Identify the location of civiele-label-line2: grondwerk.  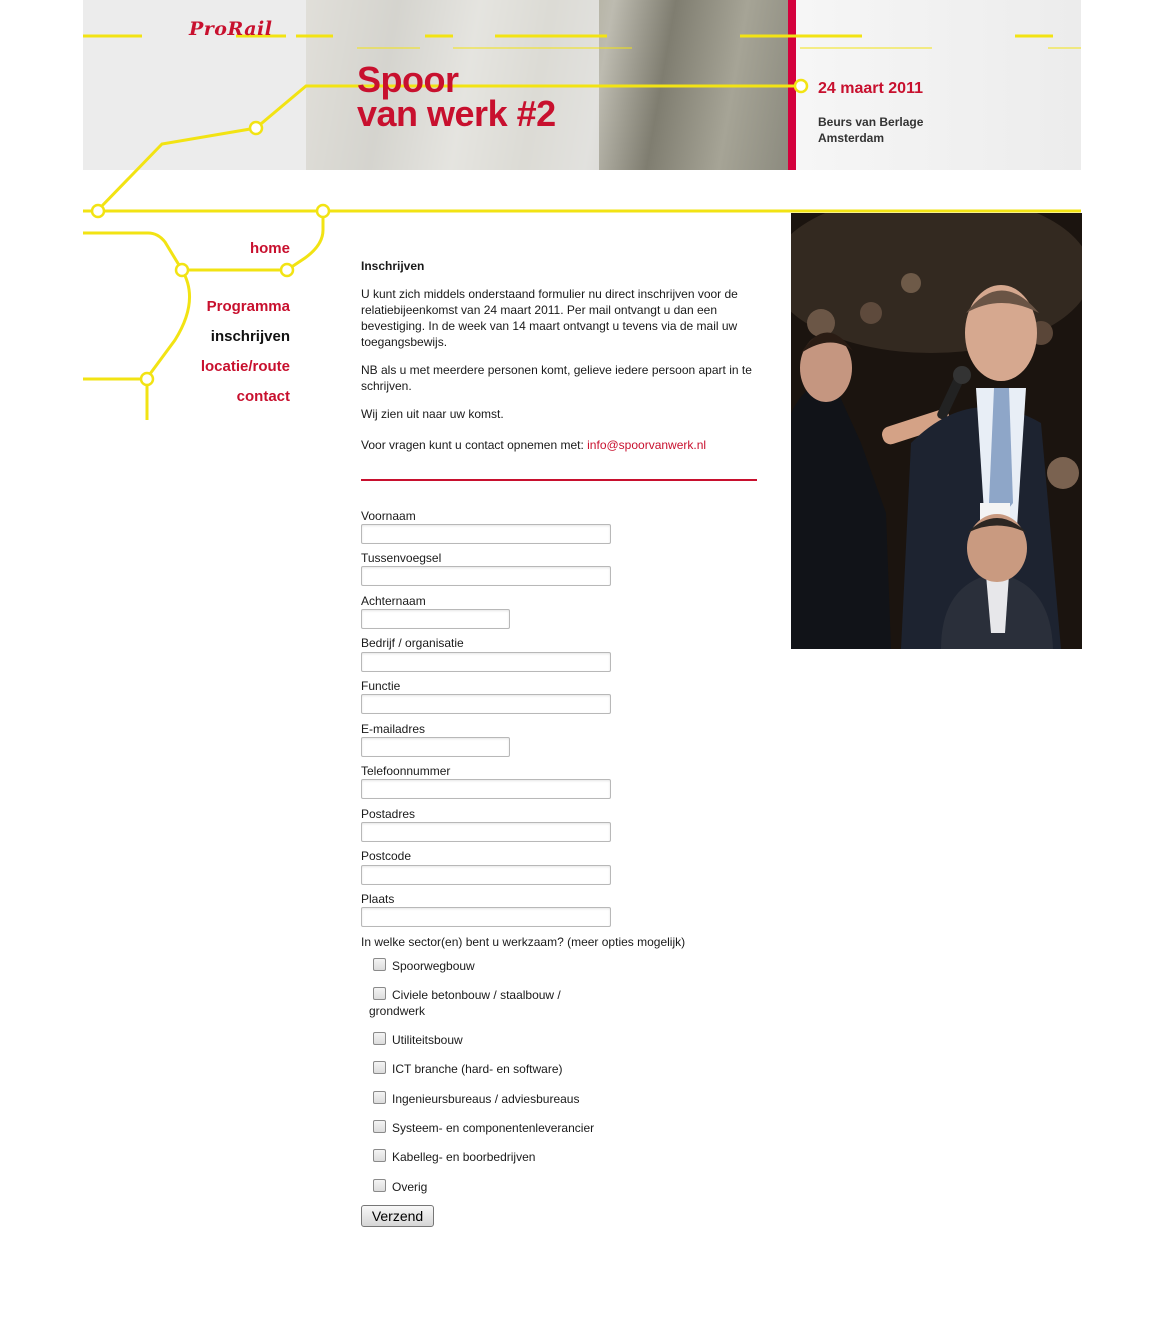
(397, 1011).